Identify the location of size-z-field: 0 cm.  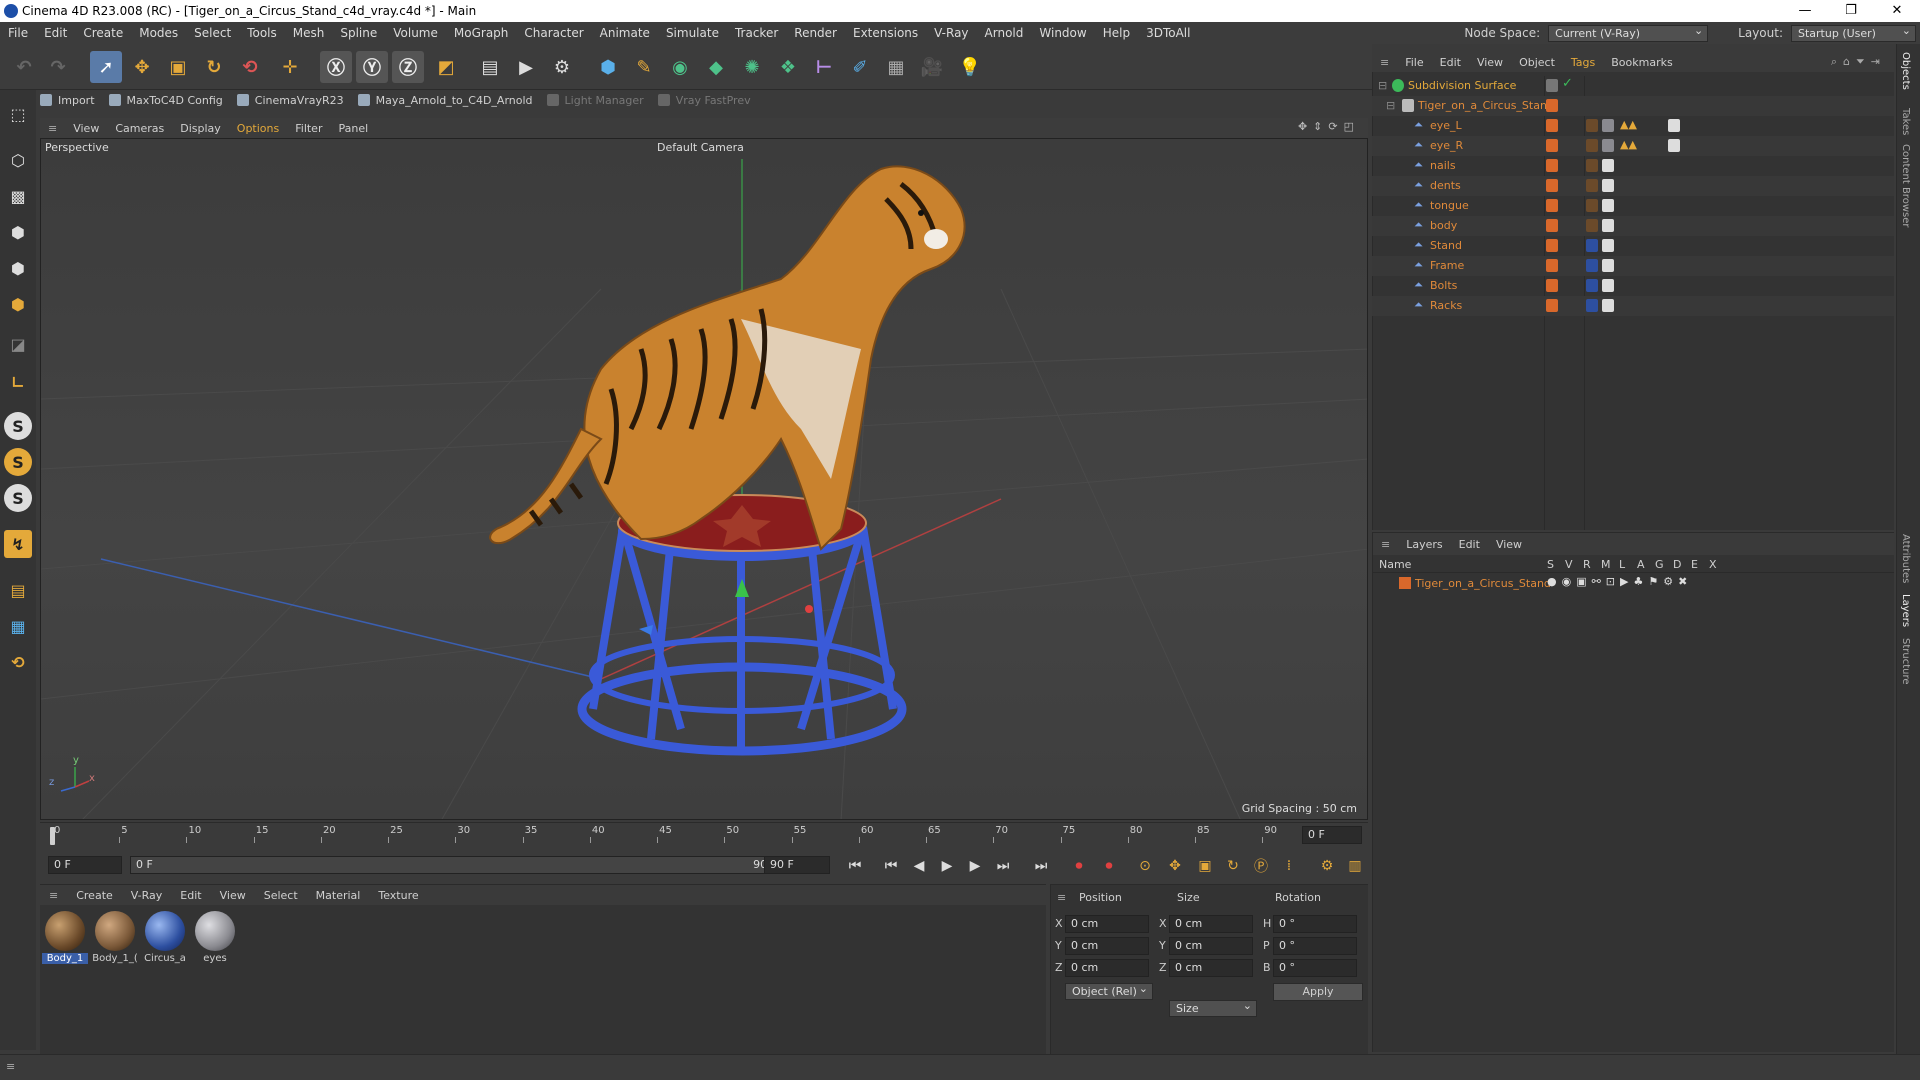
(1211, 968).